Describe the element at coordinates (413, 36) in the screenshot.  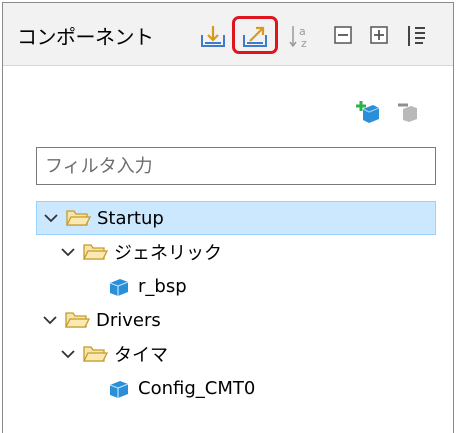
I see `layout-icon` at that location.